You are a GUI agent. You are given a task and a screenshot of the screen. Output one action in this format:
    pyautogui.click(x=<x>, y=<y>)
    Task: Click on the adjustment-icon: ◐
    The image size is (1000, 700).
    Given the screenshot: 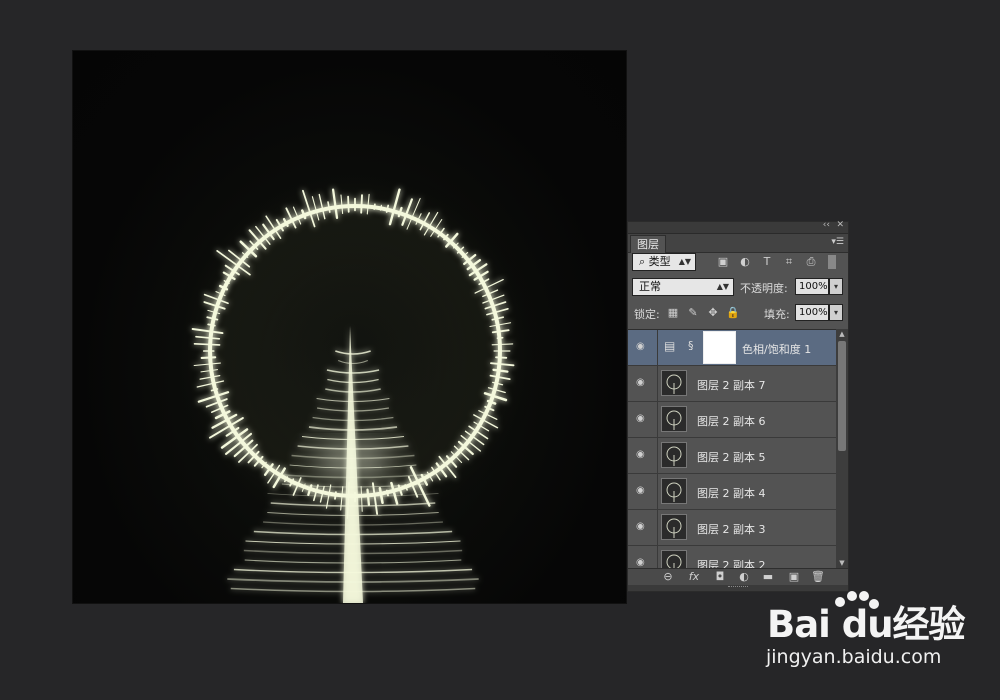 What is the action you would take?
    pyautogui.click(x=744, y=576)
    